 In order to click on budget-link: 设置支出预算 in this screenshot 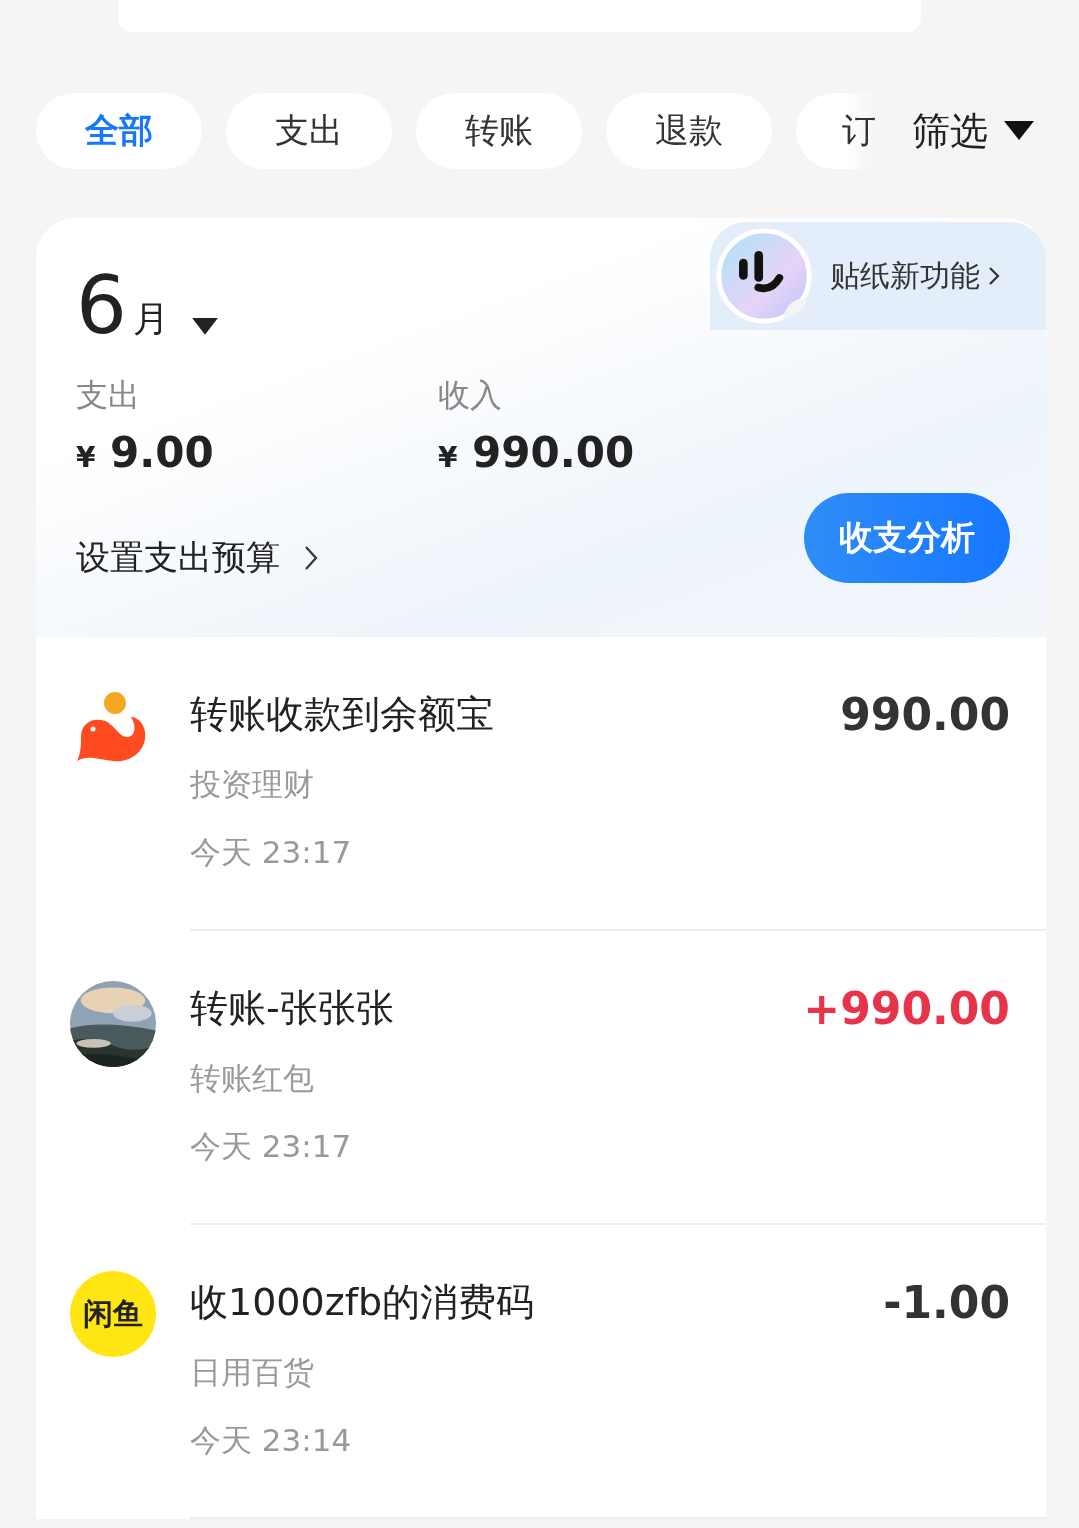, I will do `click(197, 558)`.